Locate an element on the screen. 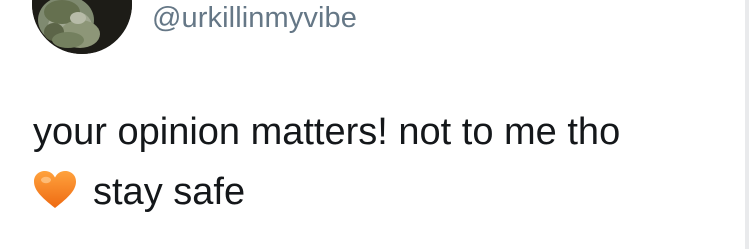 This screenshot has height=249, width=749. avatar is located at coordinates (82, 27).